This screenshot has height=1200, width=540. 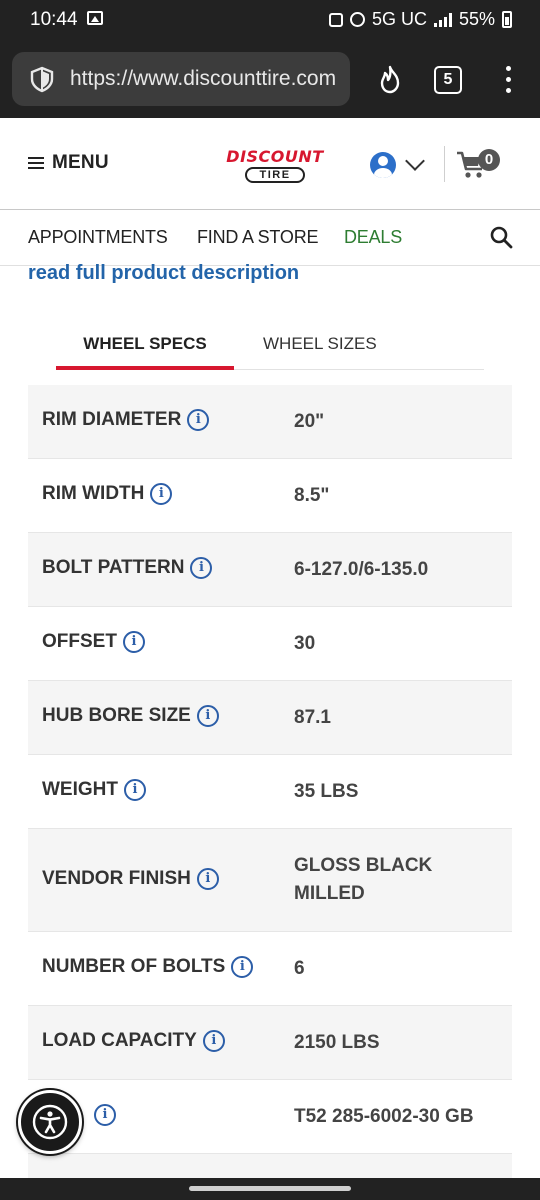 What do you see at coordinates (270, 422) in the screenshot?
I see `spec-row: RIM DIAMETER i 20"` at bounding box center [270, 422].